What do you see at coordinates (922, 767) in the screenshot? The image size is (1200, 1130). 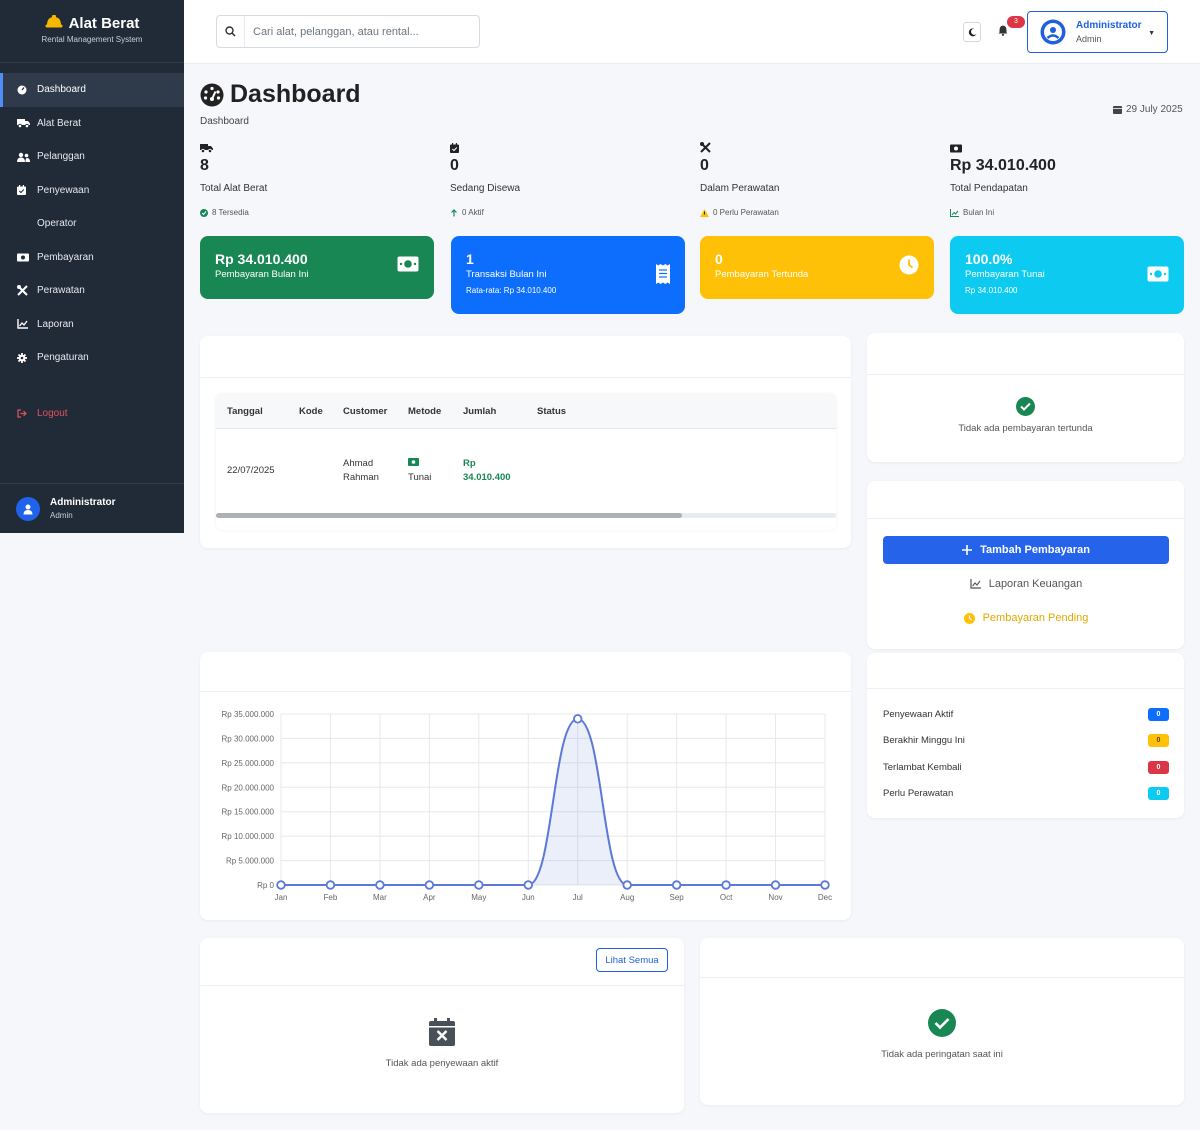 I see `status-label: Terlambat Kembali` at bounding box center [922, 767].